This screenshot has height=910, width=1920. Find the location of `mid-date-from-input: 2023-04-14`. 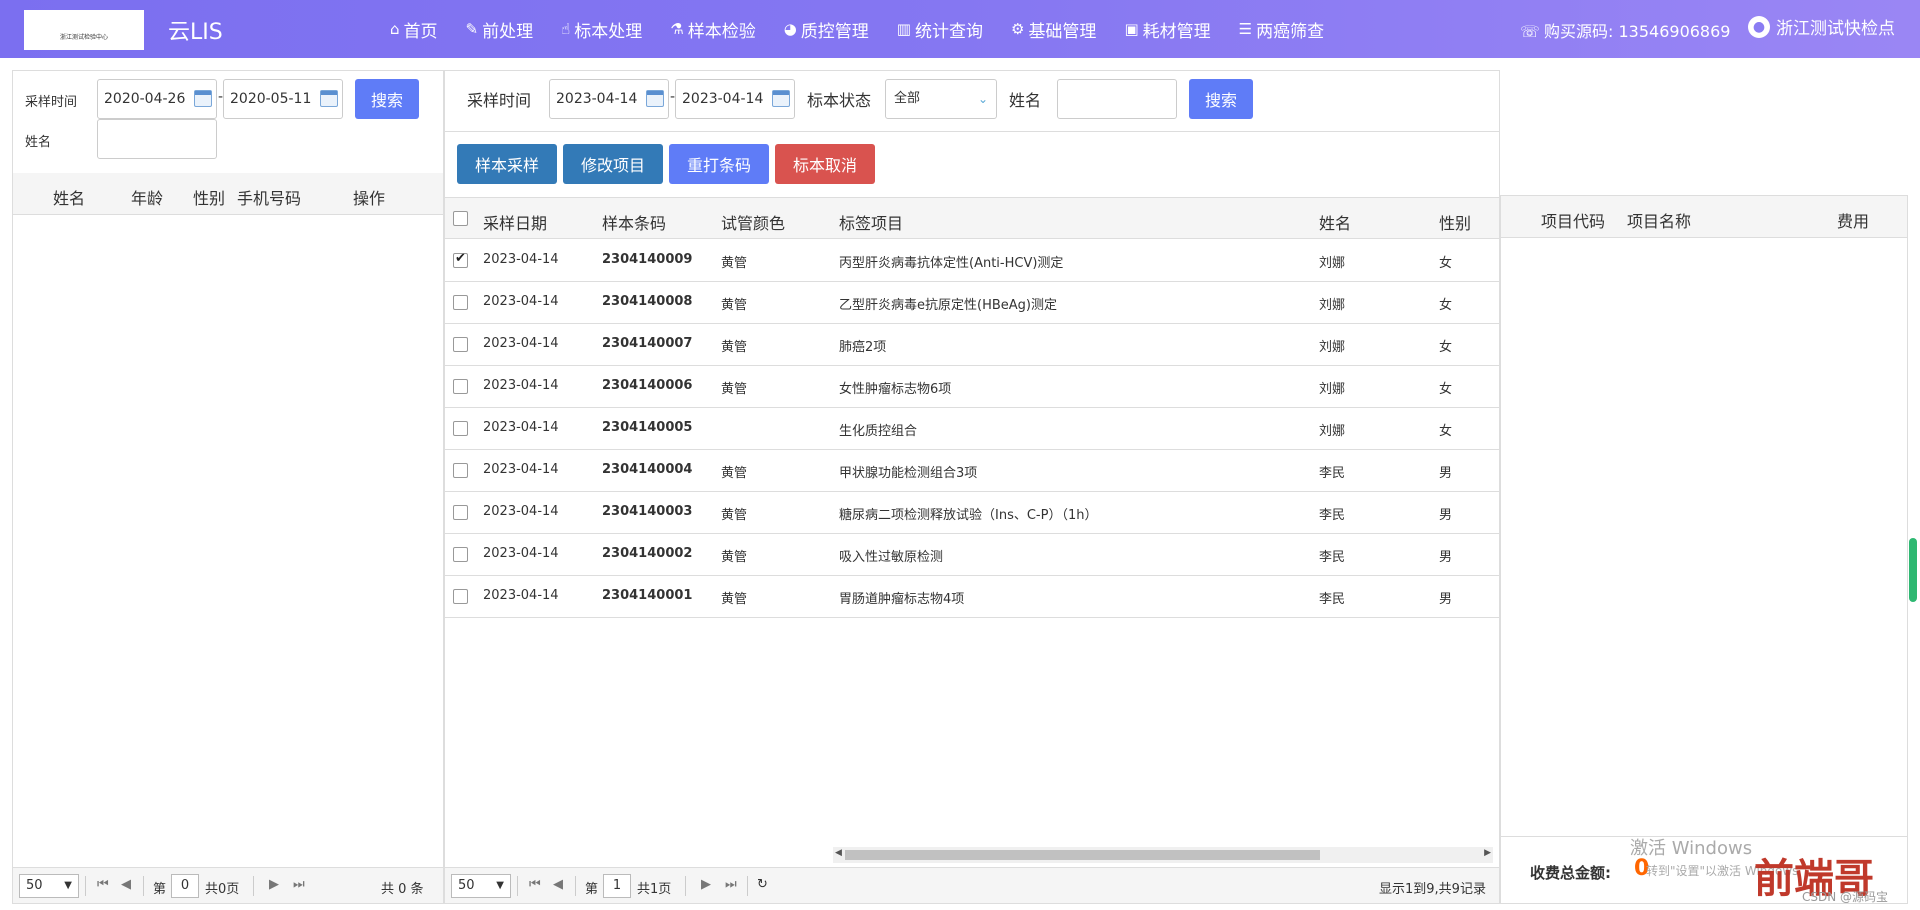

mid-date-from-input: 2023-04-14 is located at coordinates (609, 99).